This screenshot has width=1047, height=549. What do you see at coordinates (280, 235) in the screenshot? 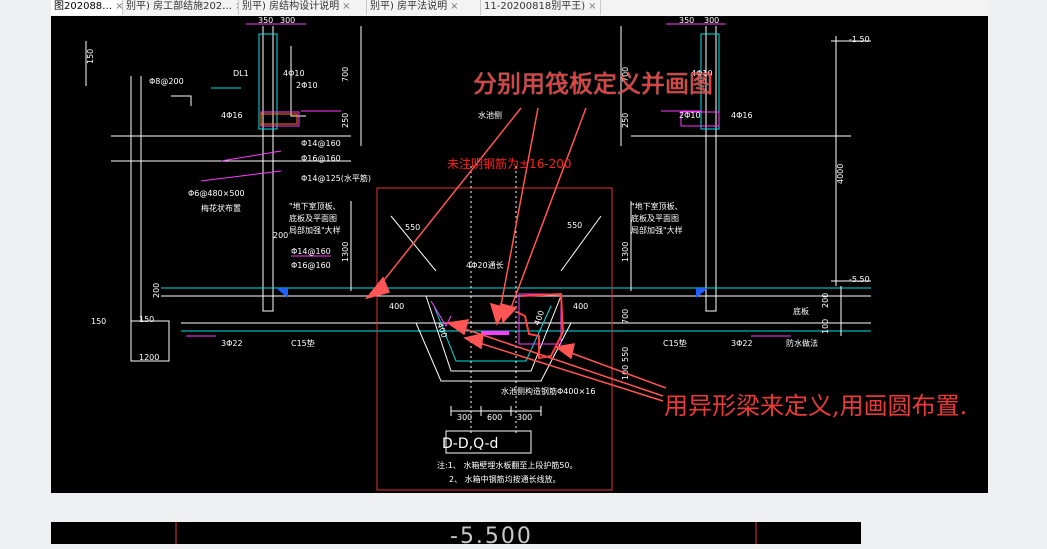
I see `rebar-label: 200` at bounding box center [280, 235].